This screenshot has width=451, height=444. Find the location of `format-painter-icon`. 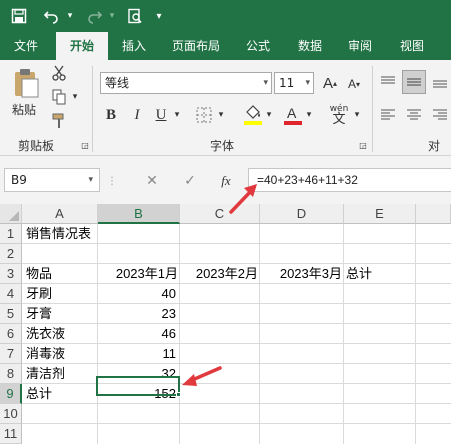

format-painter-icon is located at coordinates (59, 121).